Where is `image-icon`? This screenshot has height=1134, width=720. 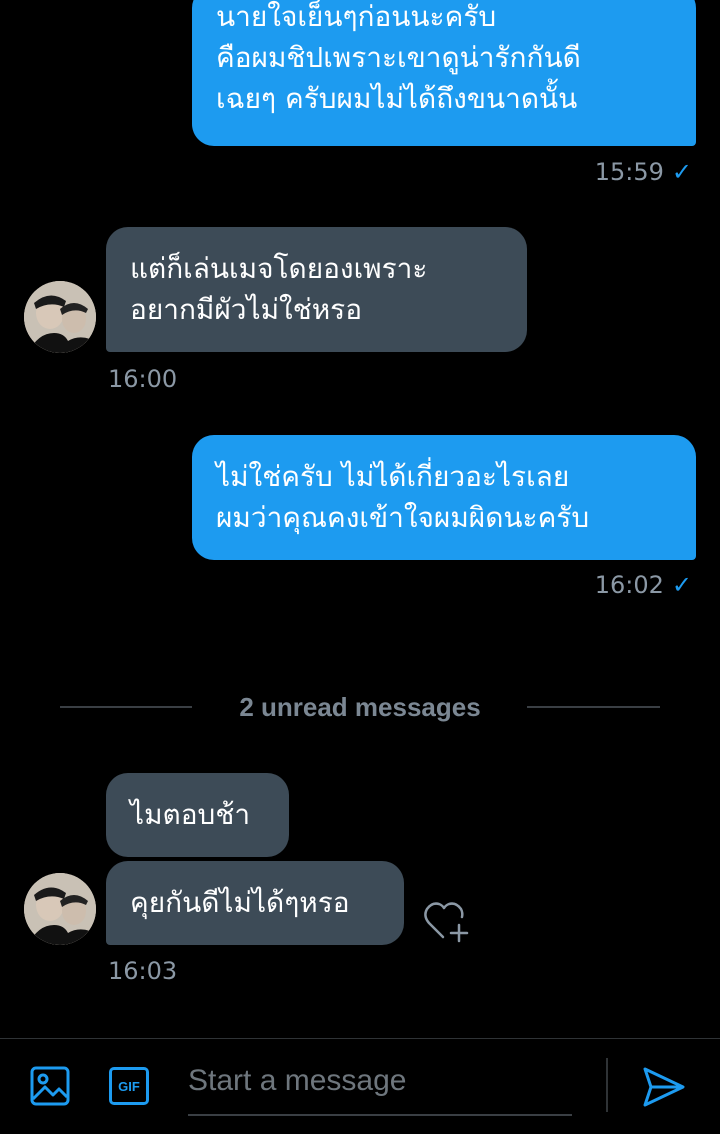
image-icon is located at coordinates (50, 1086).